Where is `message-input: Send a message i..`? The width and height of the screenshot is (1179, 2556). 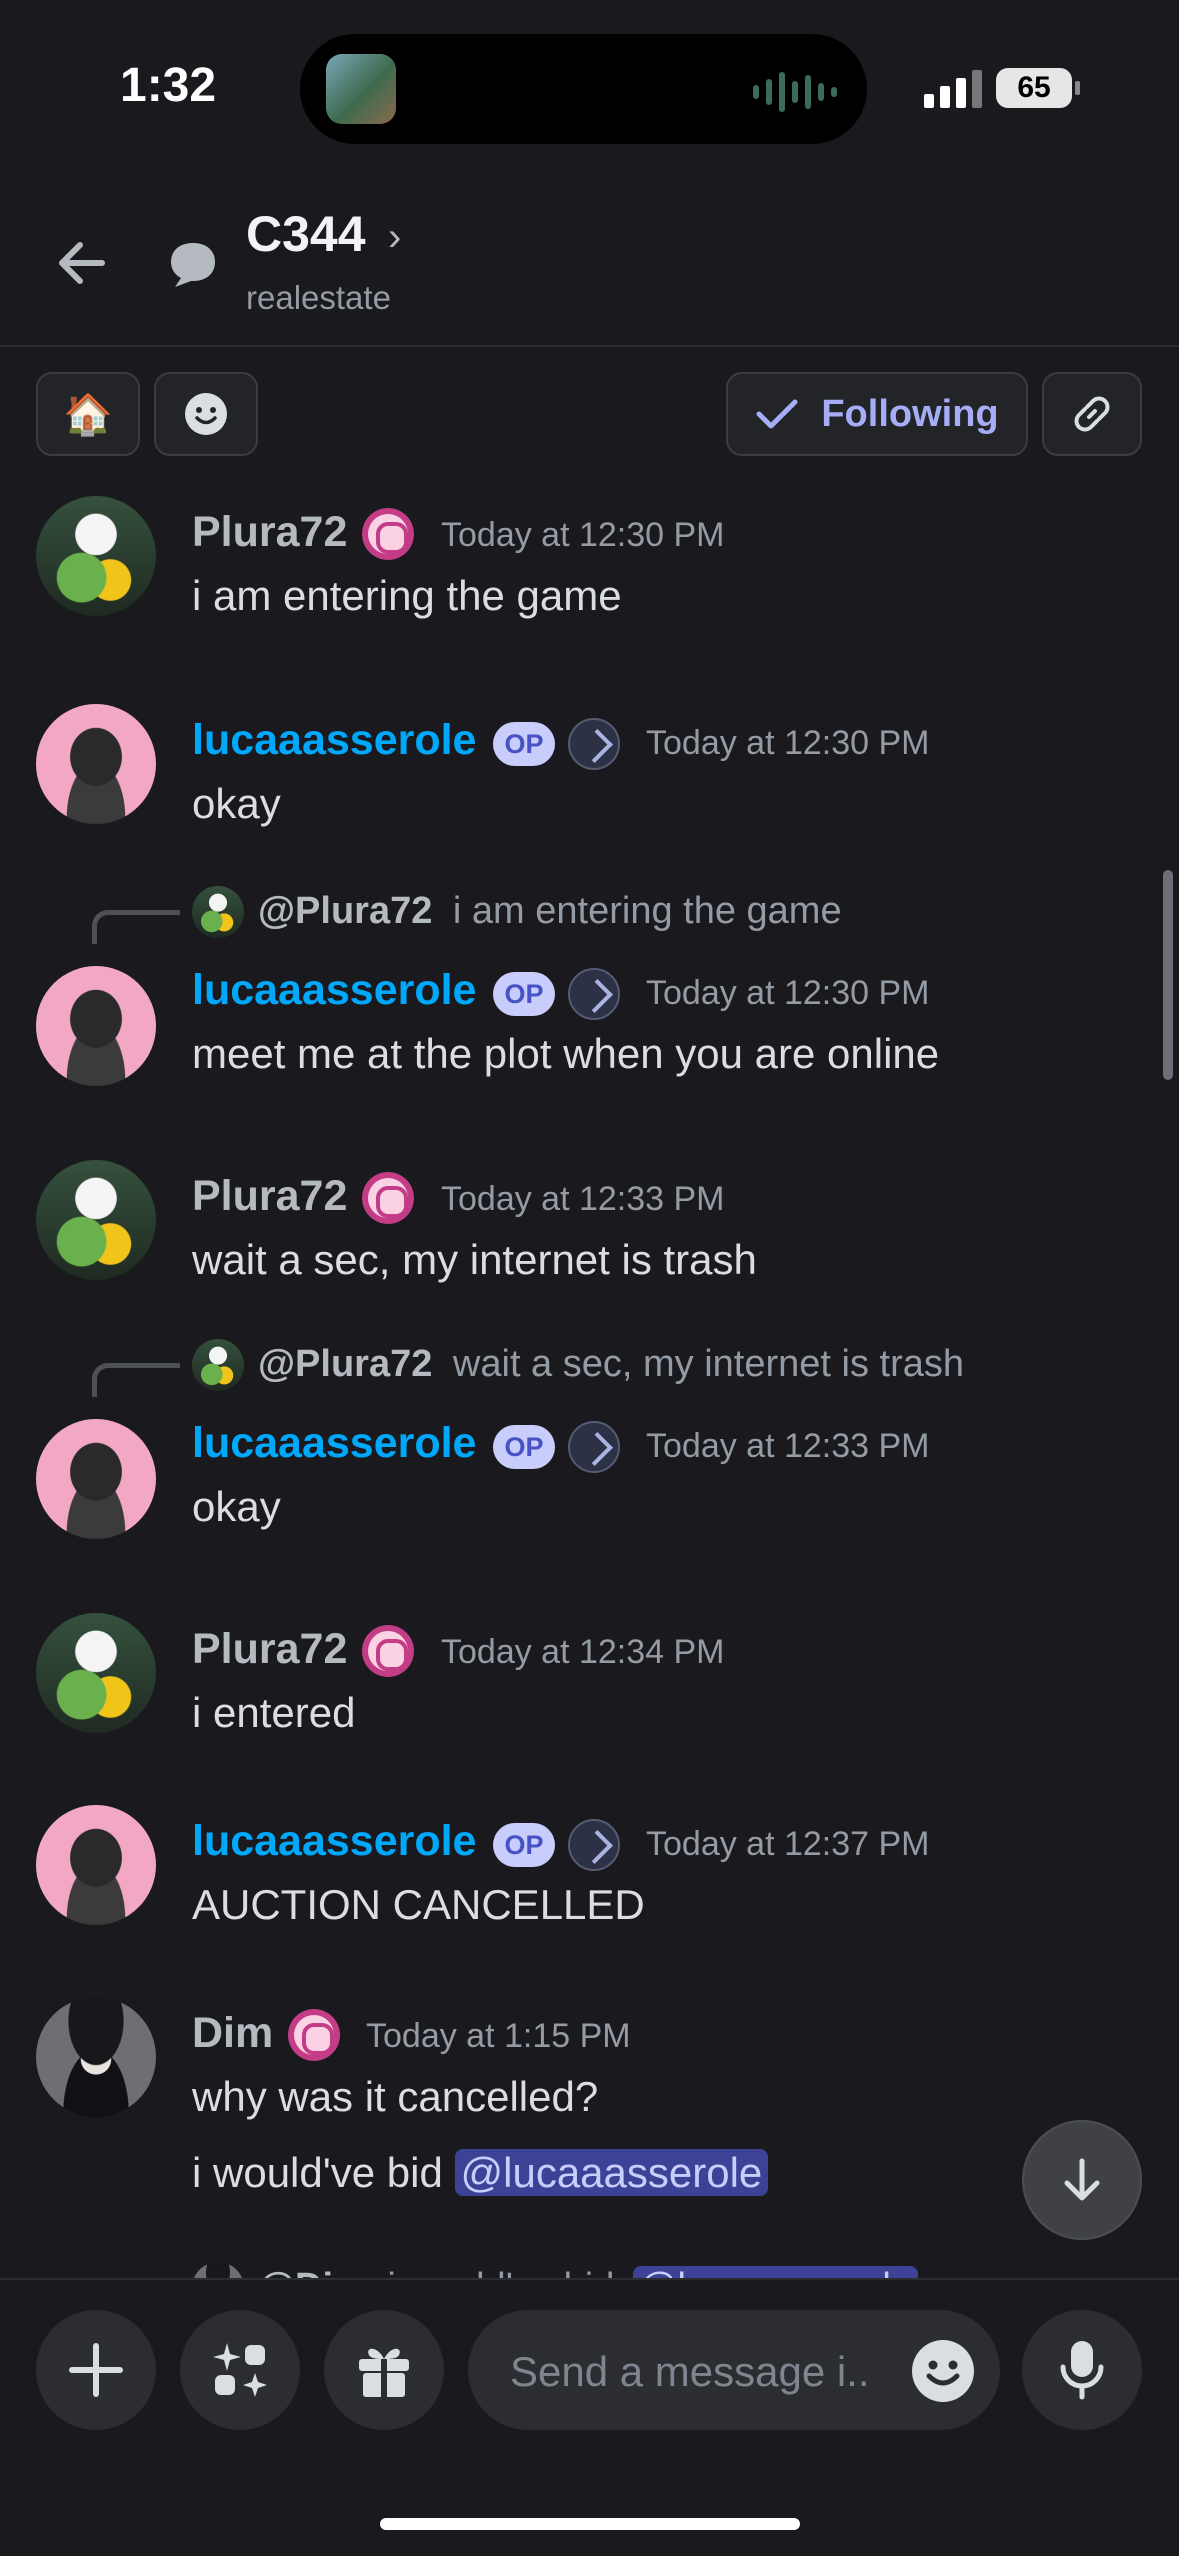 message-input: Send a message i.. is located at coordinates (734, 2370).